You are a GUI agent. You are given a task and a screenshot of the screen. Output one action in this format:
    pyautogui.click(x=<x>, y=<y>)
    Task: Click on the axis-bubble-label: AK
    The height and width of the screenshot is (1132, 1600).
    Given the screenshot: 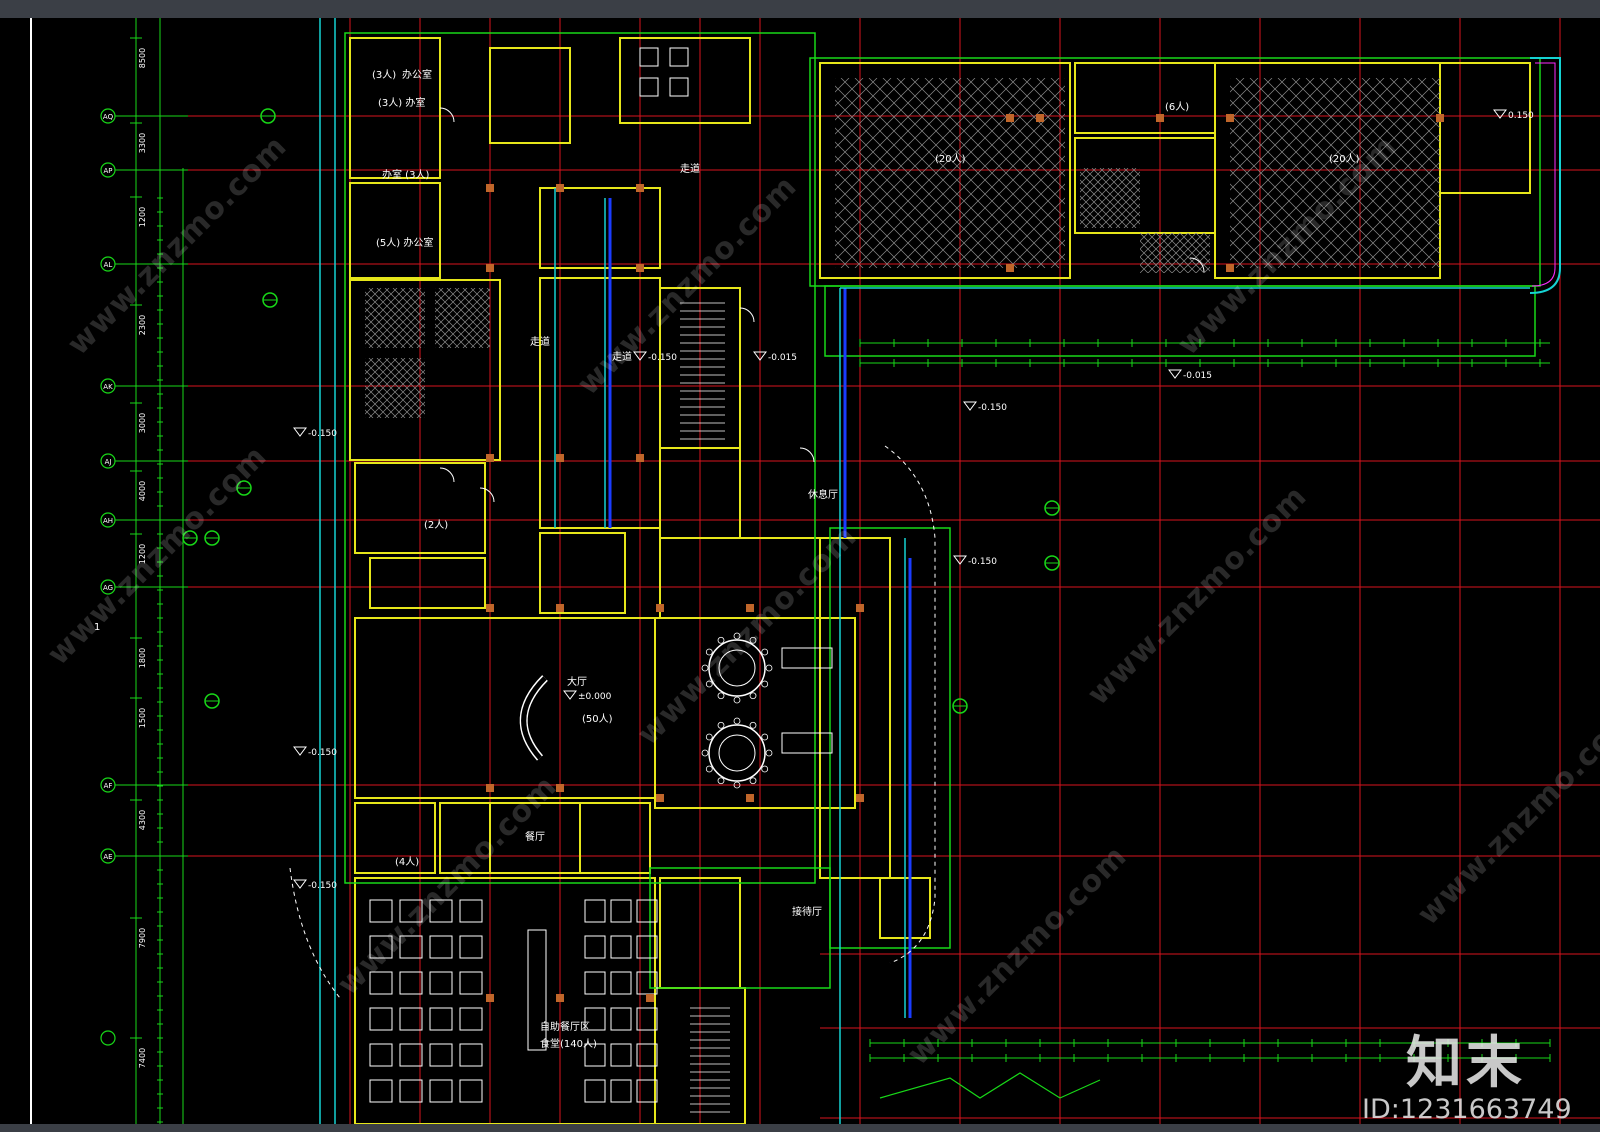 What is the action you would take?
    pyautogui.click(x=108, y=387)
    